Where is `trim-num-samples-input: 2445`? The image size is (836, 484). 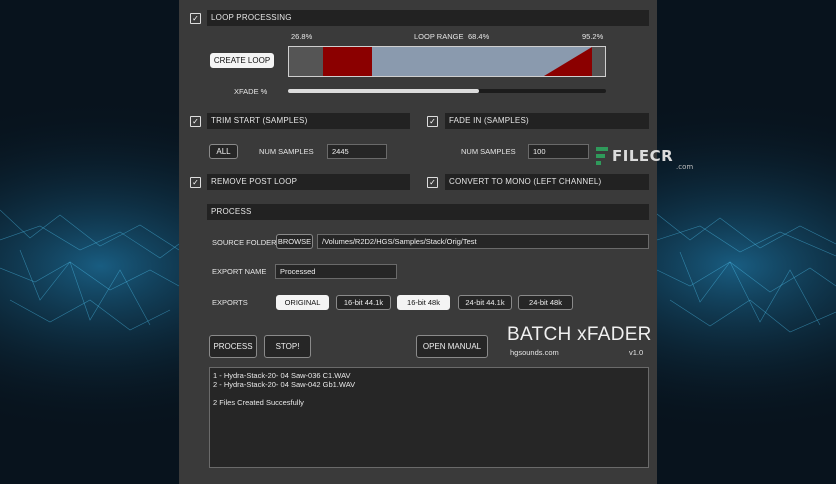
trim-num-samples-input: 2445 is located at coordinates (357, 151).